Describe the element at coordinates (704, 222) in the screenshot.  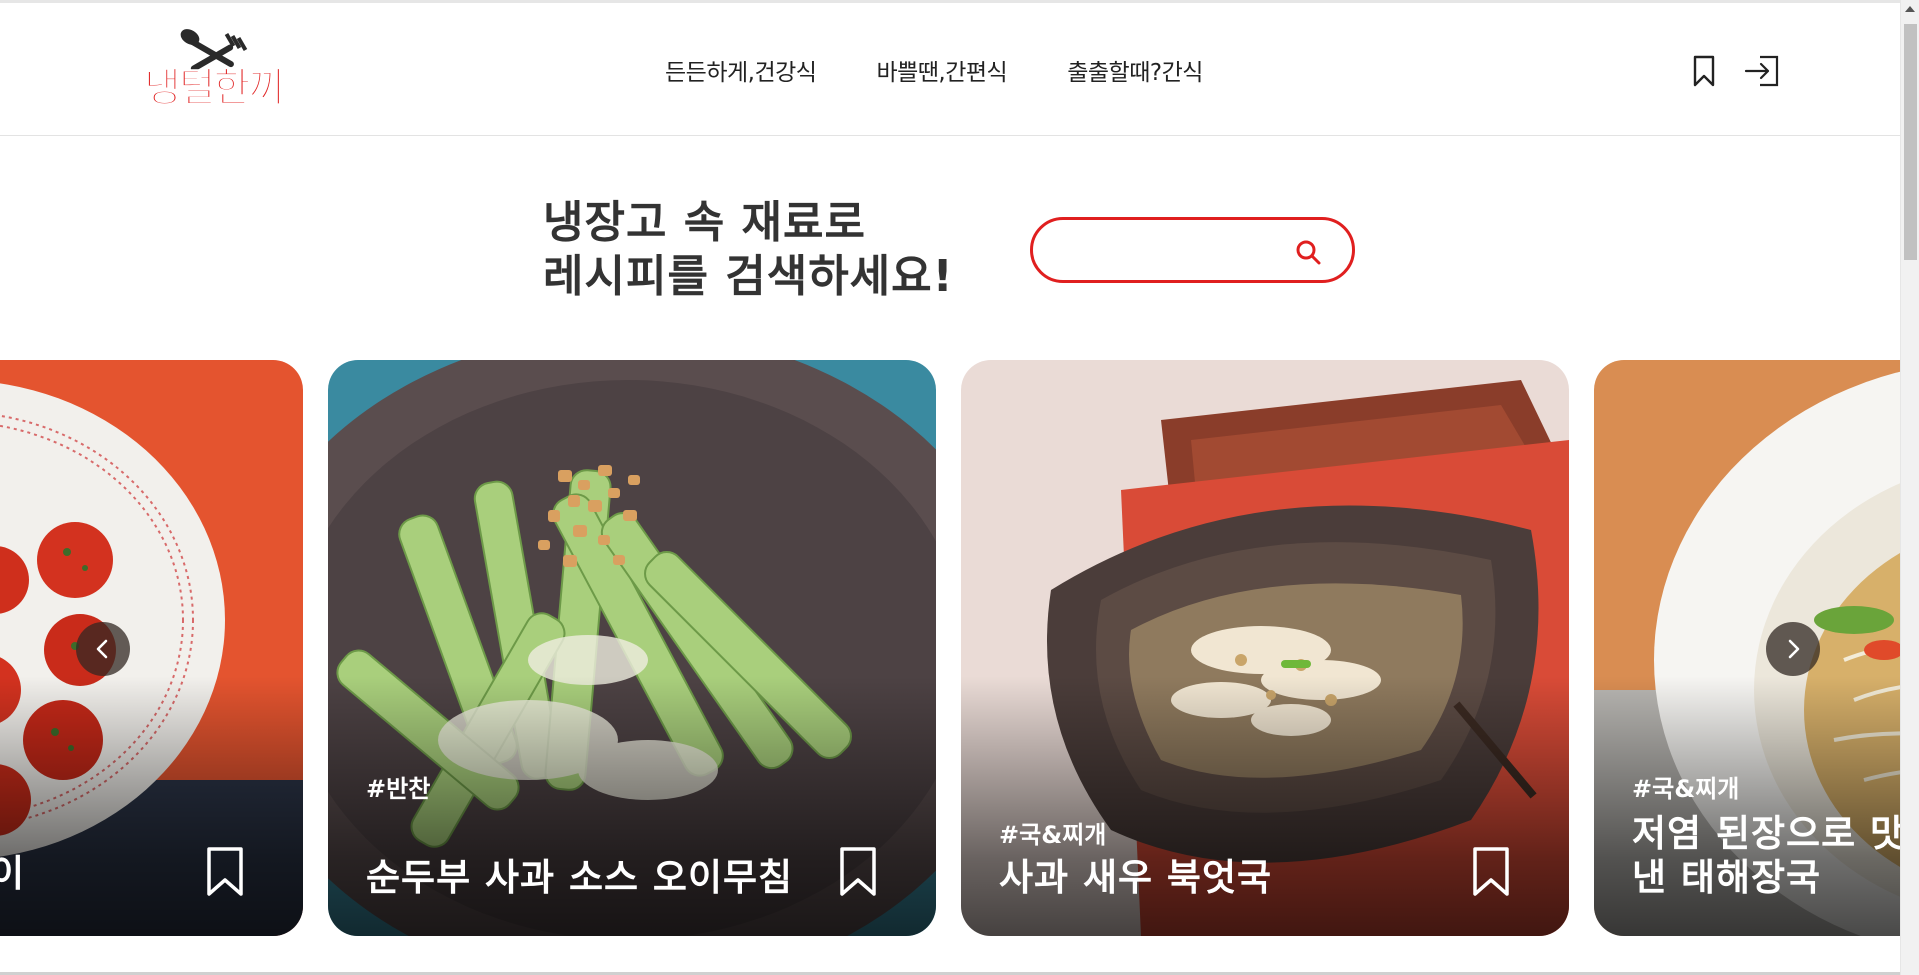
I see `hero-heading-line1: 냉장고 속 재료로` at that location.